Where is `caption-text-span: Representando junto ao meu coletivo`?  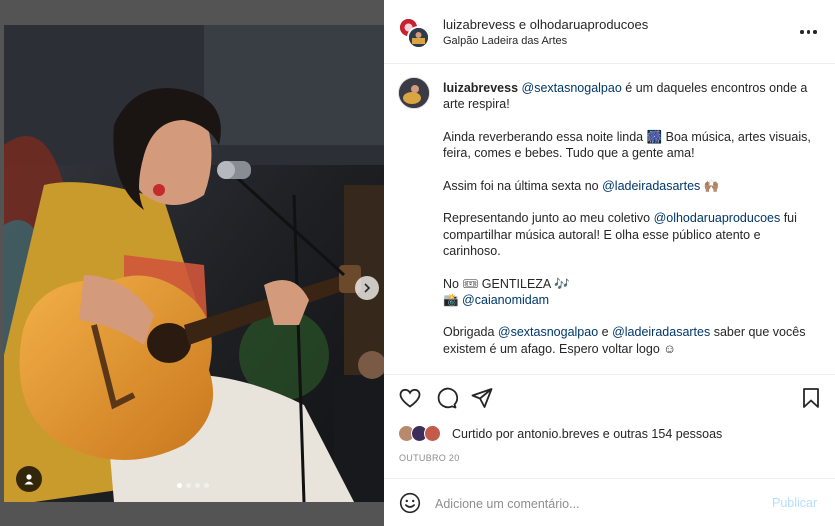 caption-text-span: Representando junto ao meu coletivo is located at coordinates (548, 218).